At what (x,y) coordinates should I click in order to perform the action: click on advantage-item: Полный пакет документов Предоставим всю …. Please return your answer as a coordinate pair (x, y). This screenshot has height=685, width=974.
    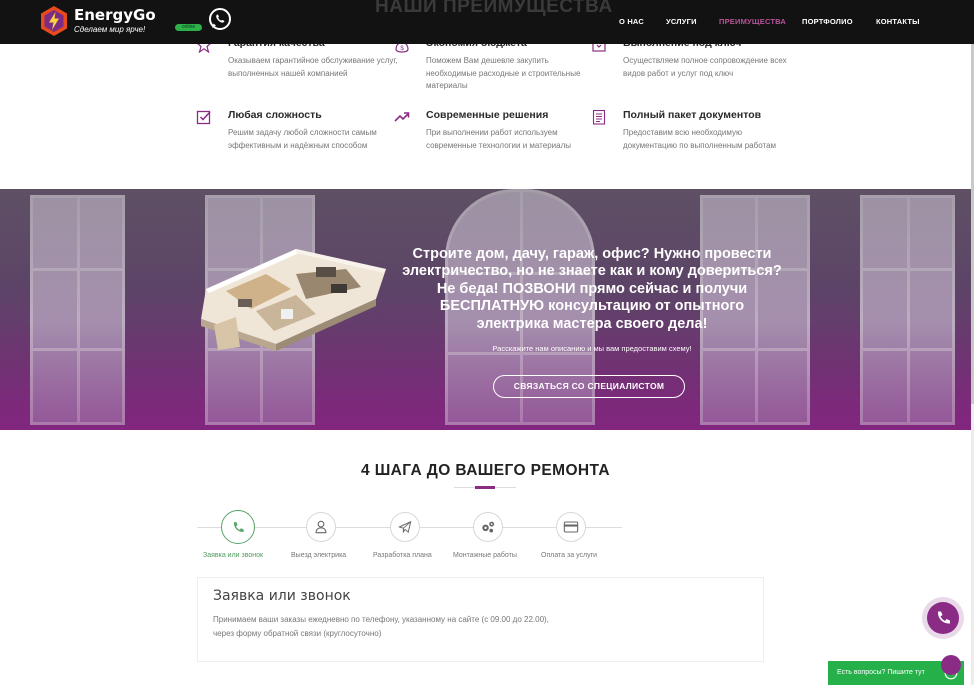
    Looking at the image, I should click on (686, 131).